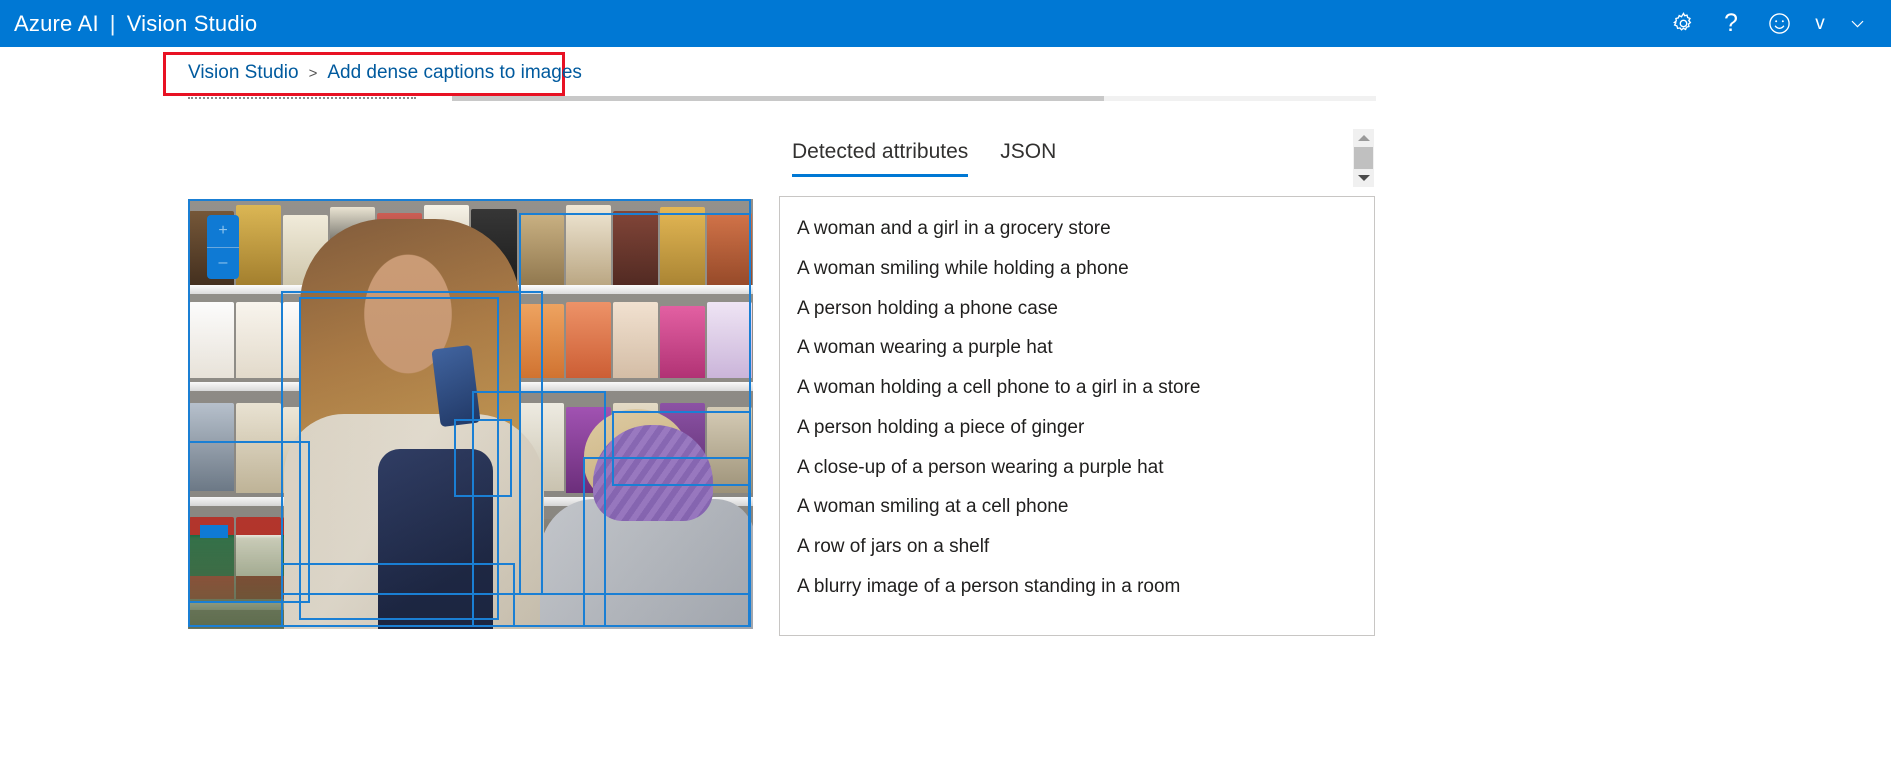 The height and width of the screenshot is (774, 1891). I want to click on account-chevron-down-icon, so click(1857, 23).